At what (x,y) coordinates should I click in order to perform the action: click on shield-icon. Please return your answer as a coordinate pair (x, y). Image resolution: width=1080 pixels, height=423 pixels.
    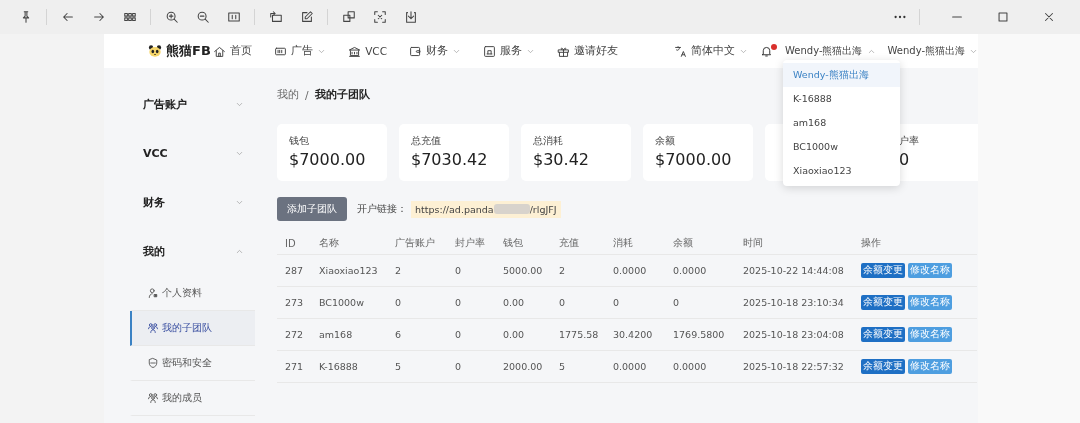
    Looking at the image, I should click on (153, 363).